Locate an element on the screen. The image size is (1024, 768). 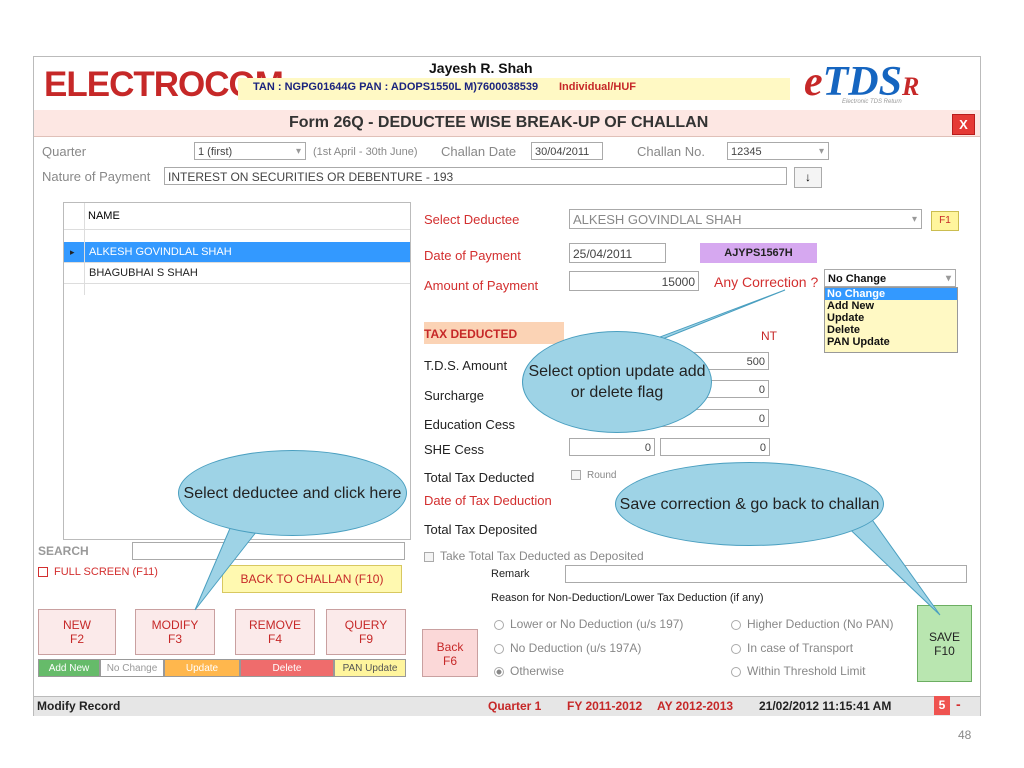
callout-save-correction: Save correction & go back to challan is located at coordinates (749, 504).